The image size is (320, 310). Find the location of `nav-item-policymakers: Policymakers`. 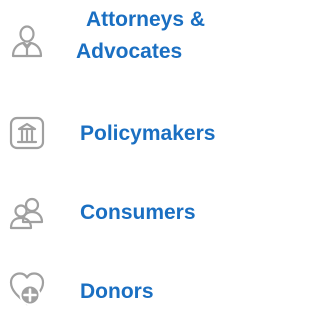

nav-item-policymakers: Policymakers is located at coordinates (138, 133).